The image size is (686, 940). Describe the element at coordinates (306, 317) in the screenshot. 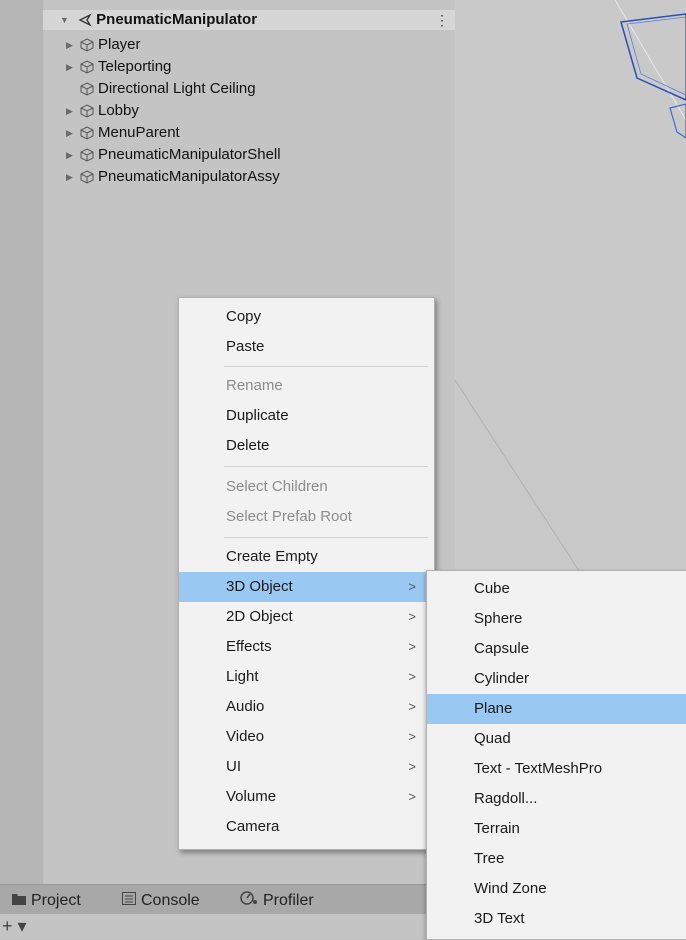

I see `menu-item-copy: Copy` at that location.